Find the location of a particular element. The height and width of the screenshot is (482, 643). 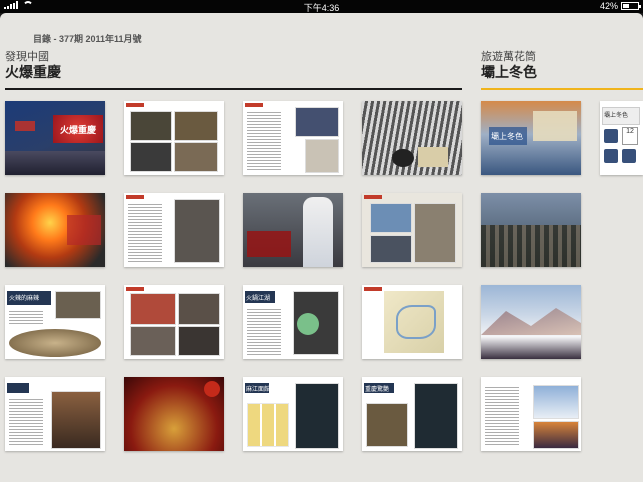

page-thumbnail: 火鍋江湖 is located at coordinates (293, 322).